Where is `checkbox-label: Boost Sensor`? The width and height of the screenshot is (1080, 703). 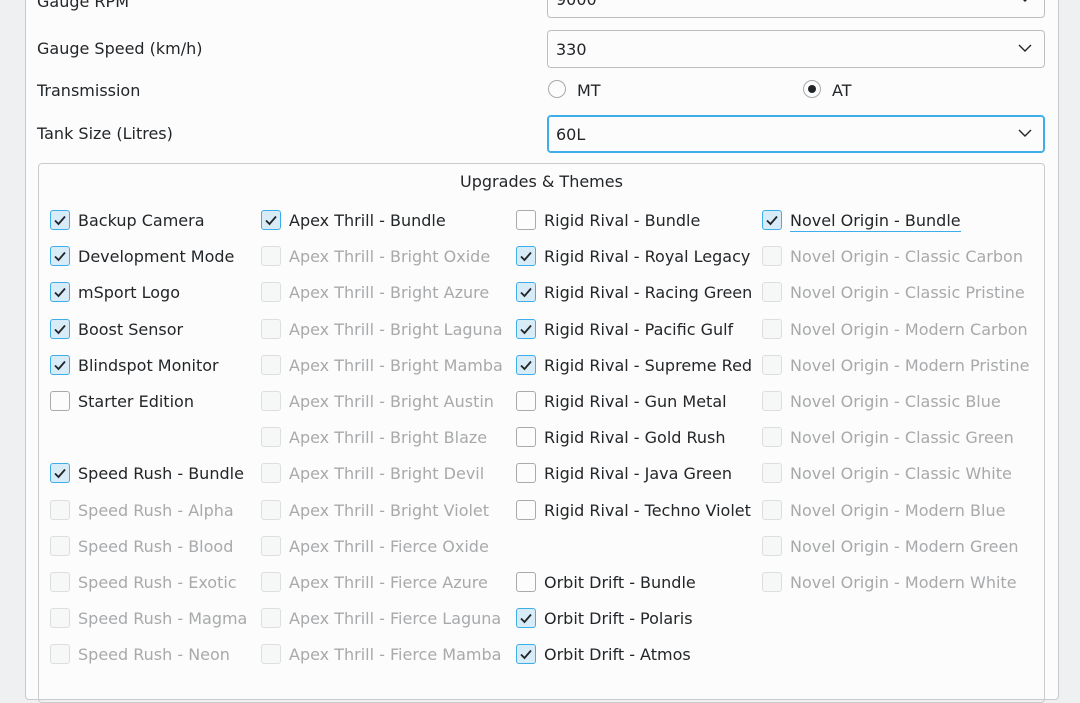
checkbox-label: Boost Sensor is located at coordinates (131, 329).